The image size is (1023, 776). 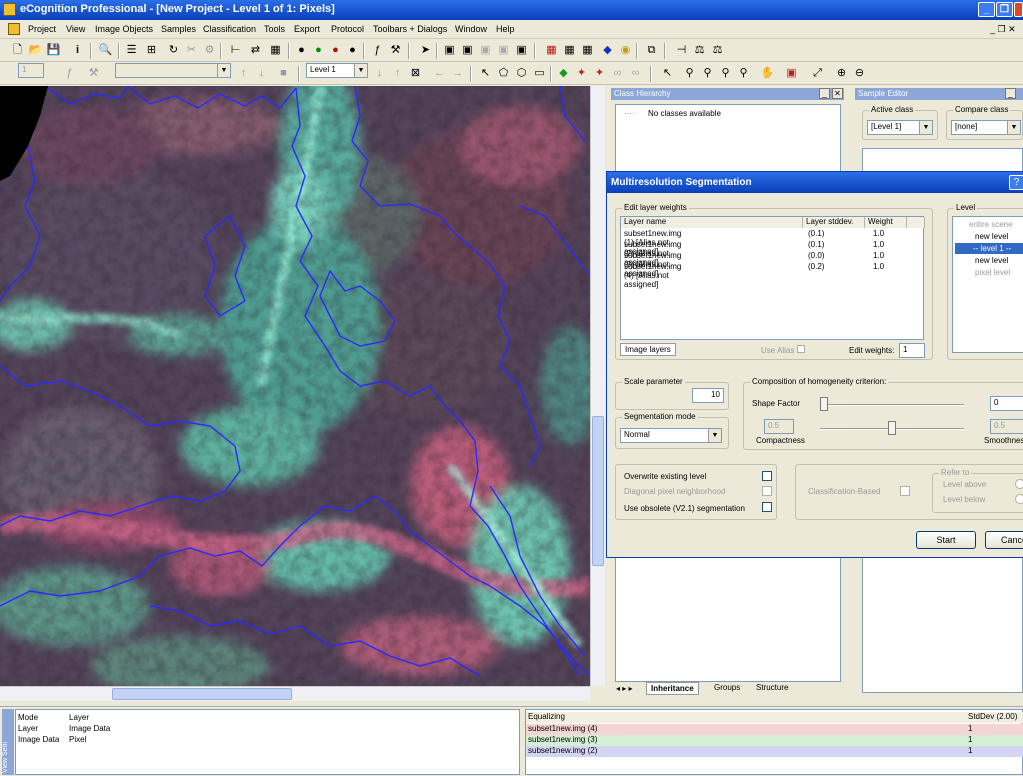 What do you see at coordinates (569, 50) in the screenshot?
I see `layer-icon-2: ▦` at bounding box center [569, 50].